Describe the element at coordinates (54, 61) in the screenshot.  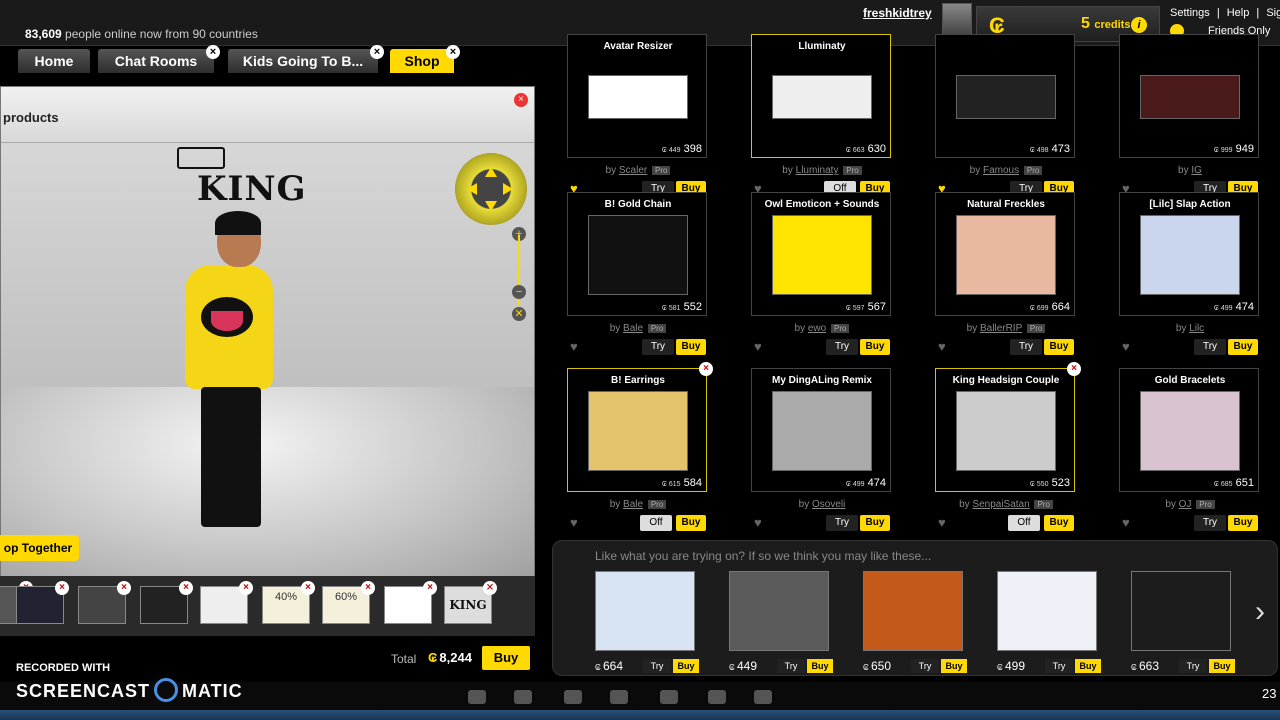
I see `tab-home: Home` at that location.